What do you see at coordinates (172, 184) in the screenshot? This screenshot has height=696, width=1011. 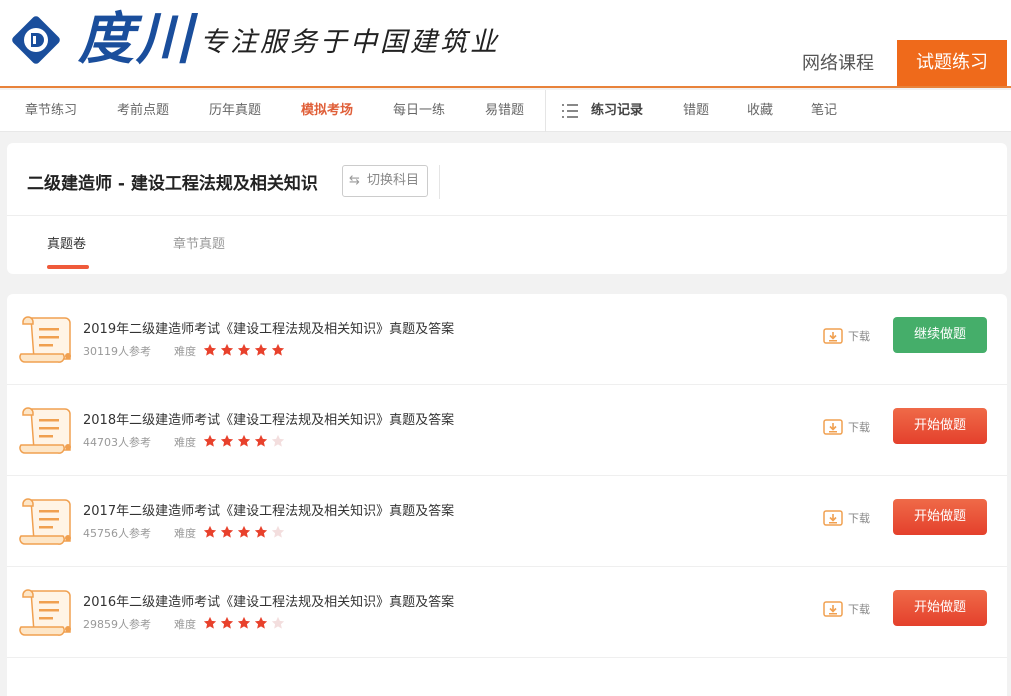 I see `subject-title: 二级建造师 - 建设工程法规及相关知识` at bounding box center [172, 184].